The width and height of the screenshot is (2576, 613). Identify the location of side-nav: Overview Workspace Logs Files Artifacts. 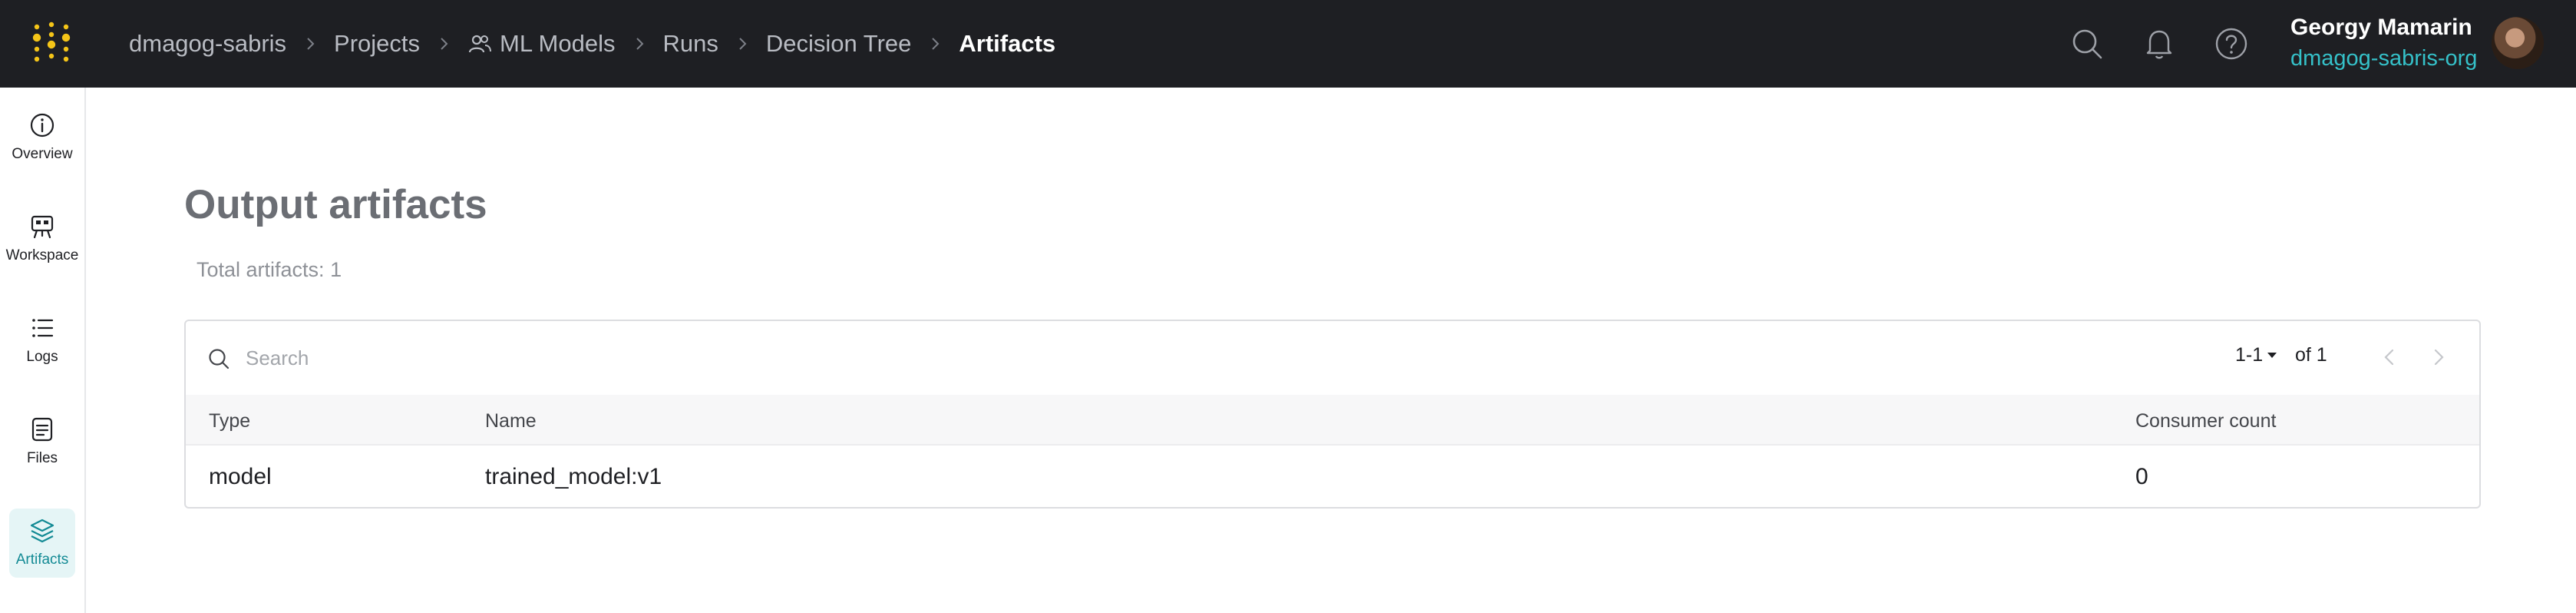
(43, 350).